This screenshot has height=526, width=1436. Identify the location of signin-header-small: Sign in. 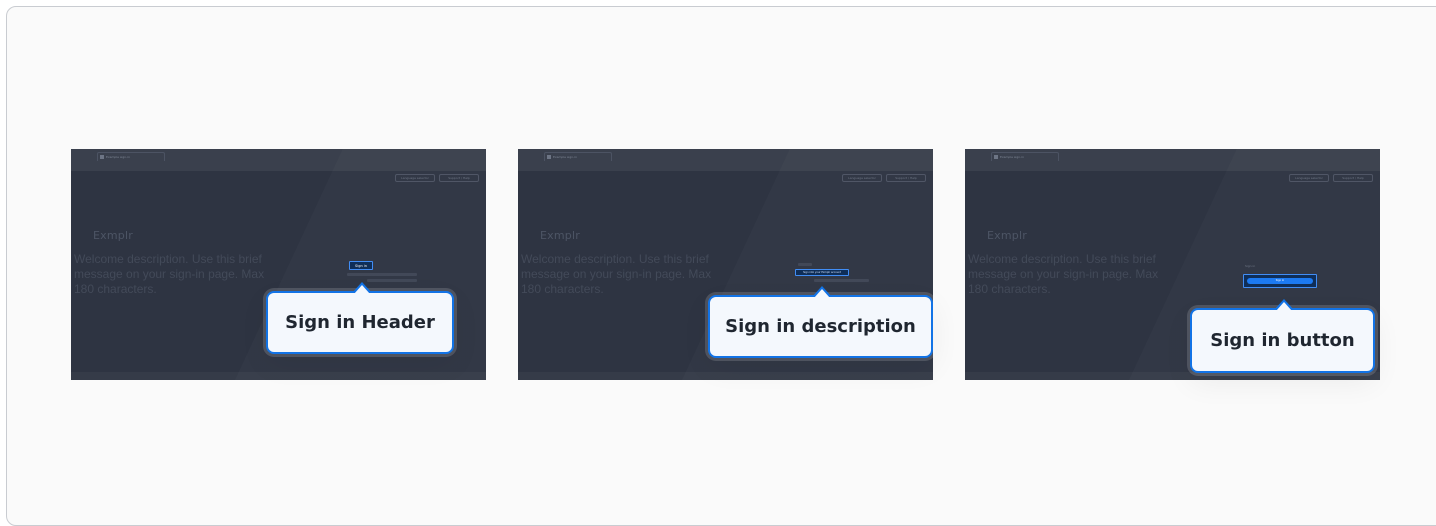
(1250, 266).